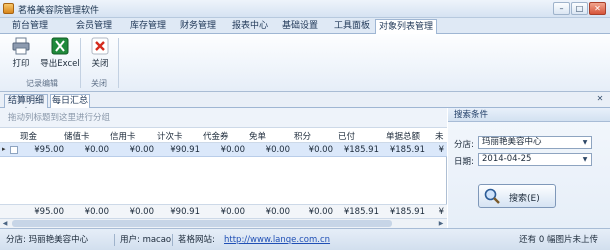 This screenshot has height=250, width=610. Describe the element at coordinates (60, 46) in the screenshot. I see `excel-icon` at that location.